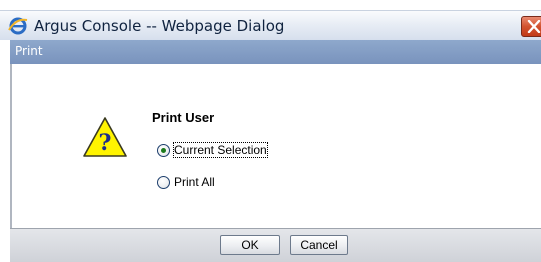  I want to click on cancel-button: Cancel, so click(319, 245).